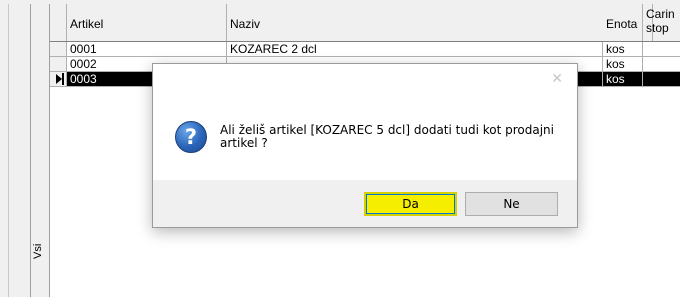  I want to click on column-header-enota: Enota, so click(623, 22).